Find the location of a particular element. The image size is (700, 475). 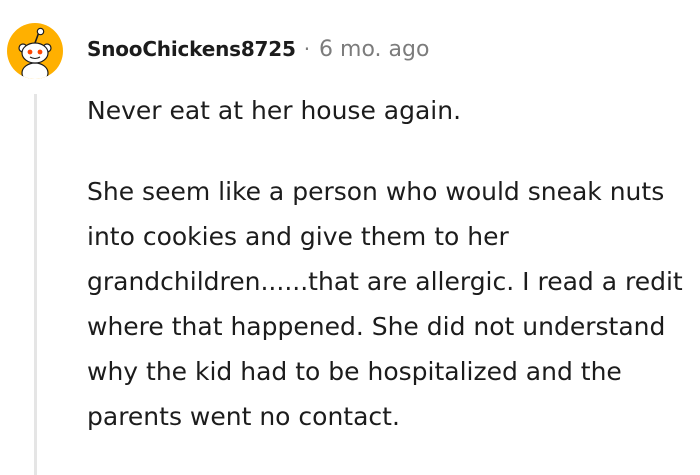

comment-meta: SnooChickens8725 · 6 mo. ago is located at coordinates (258, 49).